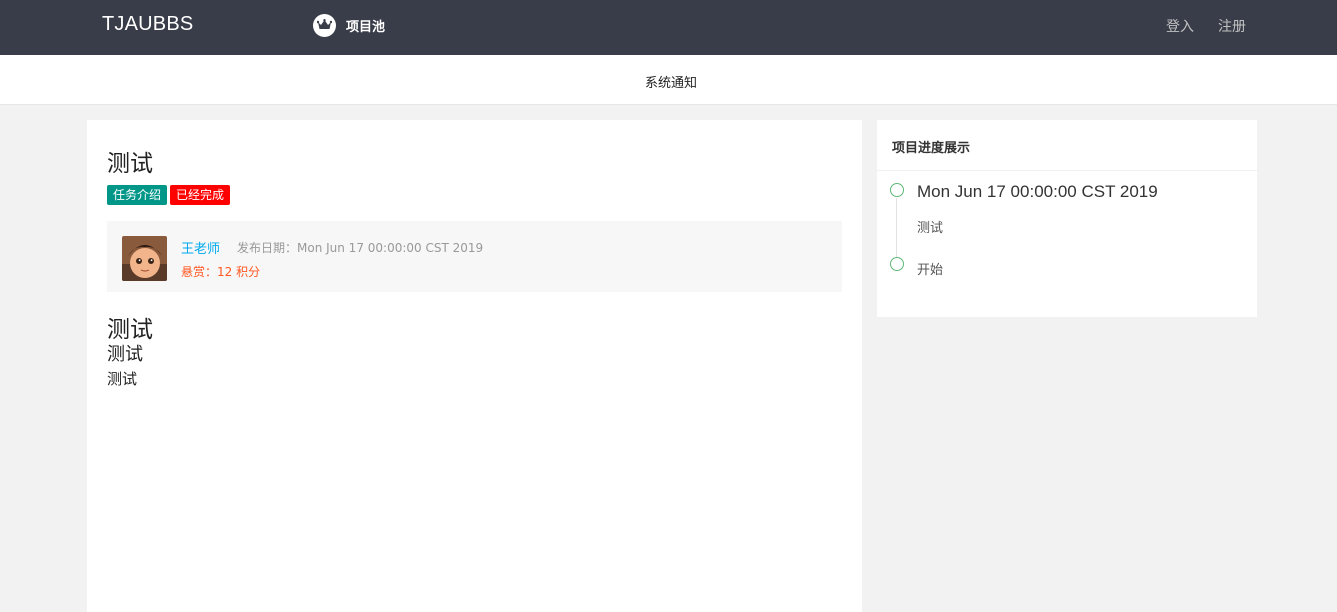 Image resolution: width=1337 pixels, height=612 pixels. What do you see at coordinates (130, 330) in the screenshot?
I see `content-heading-1: 测试` at bounding box center [130, 330].